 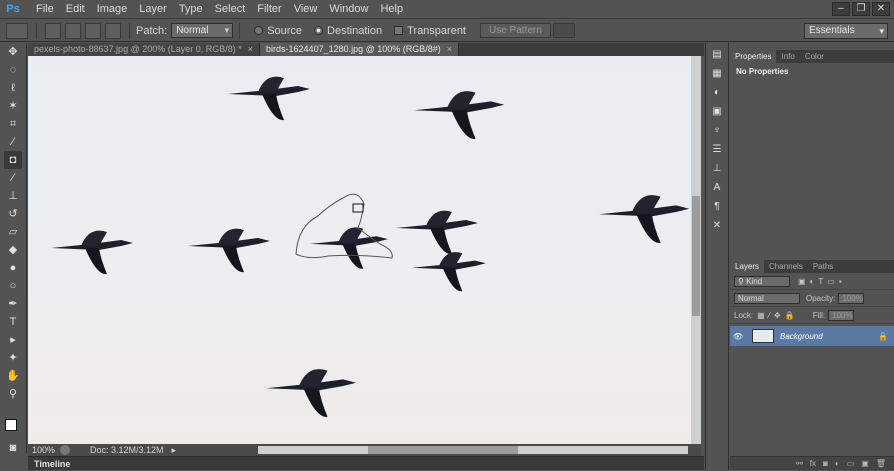 What do you see at coordinates (822, 281) in the screenshot?
I see `layer-filter-icons: ▣◐T▭▪` at bounding box center [822, 281].